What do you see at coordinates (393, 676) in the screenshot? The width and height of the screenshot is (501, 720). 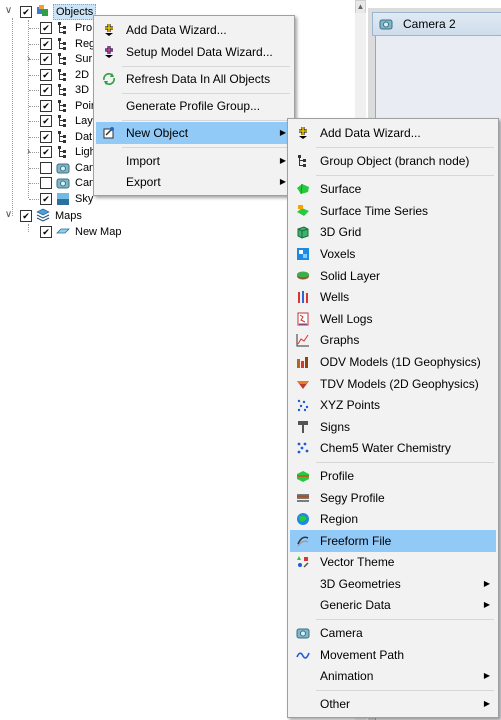 I see `menu-item-animation: Animation ▶` at bounding box center [393, 676].